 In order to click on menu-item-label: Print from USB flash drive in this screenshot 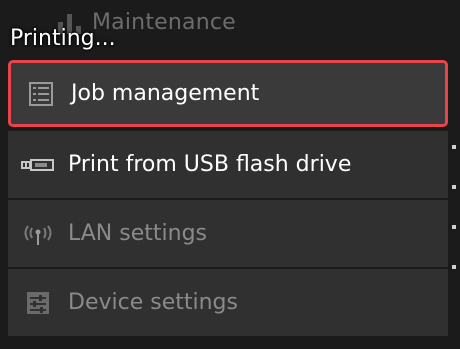, I will do `click(210, 164)`.